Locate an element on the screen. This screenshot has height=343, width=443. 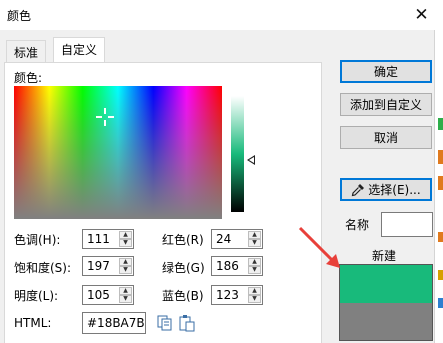
cancel-button-label: 取消 is located at coordinates (385, 138).